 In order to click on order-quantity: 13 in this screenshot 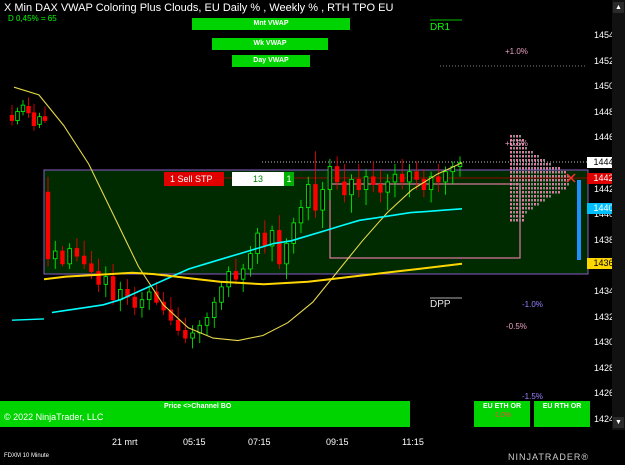, I will do `click(258, 179)`.